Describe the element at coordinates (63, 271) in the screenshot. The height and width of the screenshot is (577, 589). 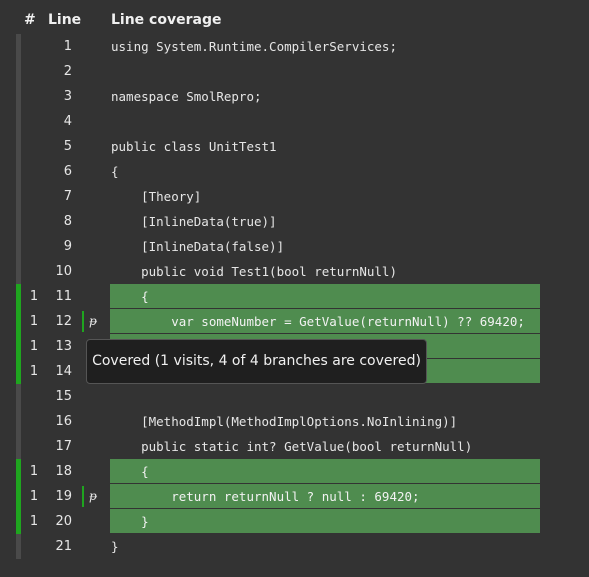
I see `line-number: 10` at that location.